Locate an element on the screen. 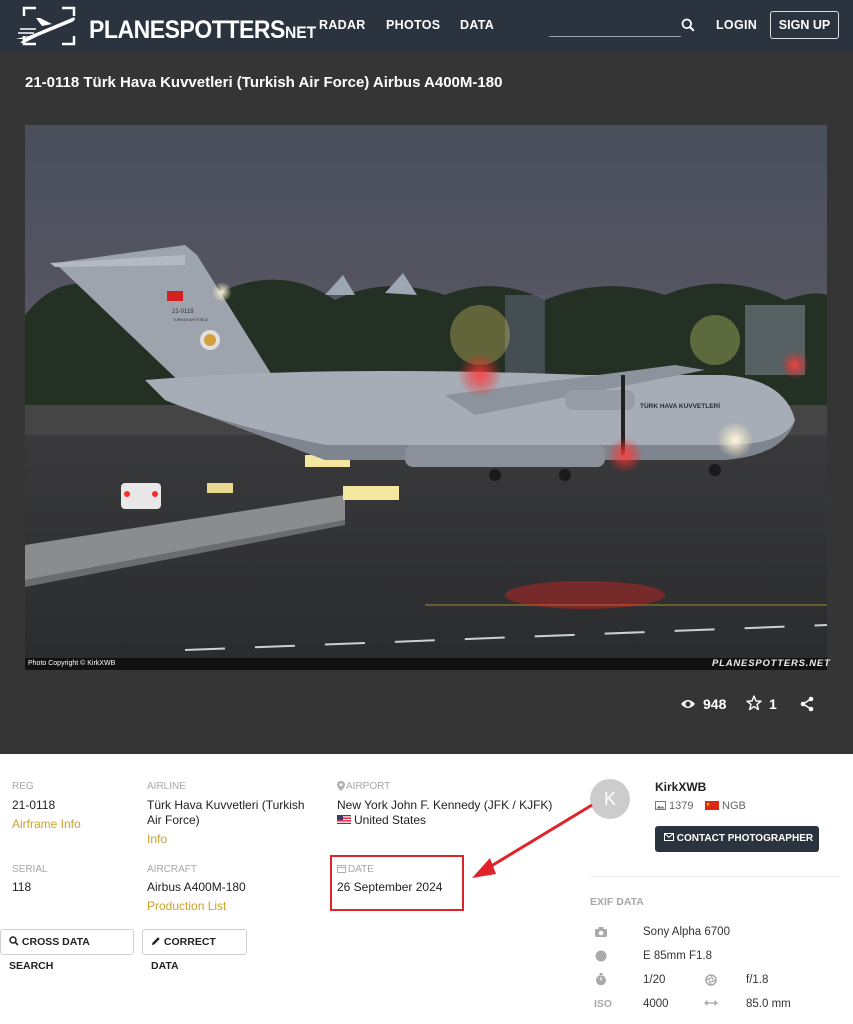  aircraft-value: Airbus A400M-180 is located at coordinates (196, 887).